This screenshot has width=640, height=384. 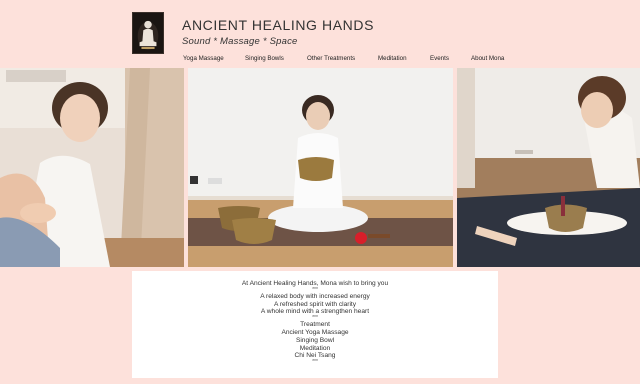 What do you see at coordinates (331, 58) in the screenshot?
I see `nav-item-other-treatments: Other Treatments` at bounding box center [331, 58].